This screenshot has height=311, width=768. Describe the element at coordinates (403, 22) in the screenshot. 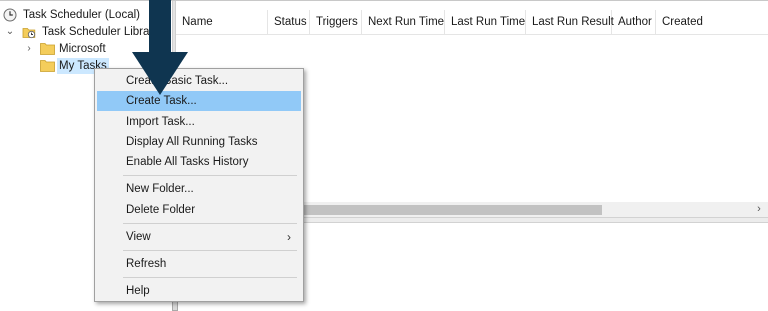

I see `column-header-next-run-time: Next Run Time` at that location.